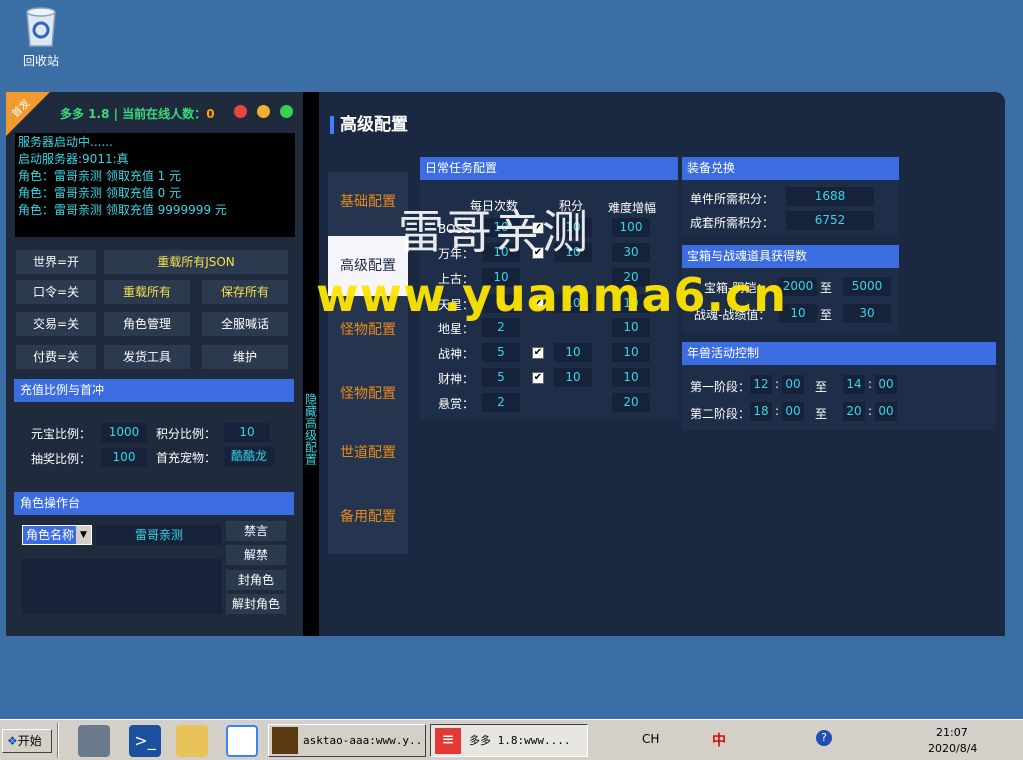 Image resolution: width=1023 pixels, height=760 pixels. Describe the element at coordinates (56, 292) in the screenshot. I see `password-toggle-button: 口令=关` at that location.